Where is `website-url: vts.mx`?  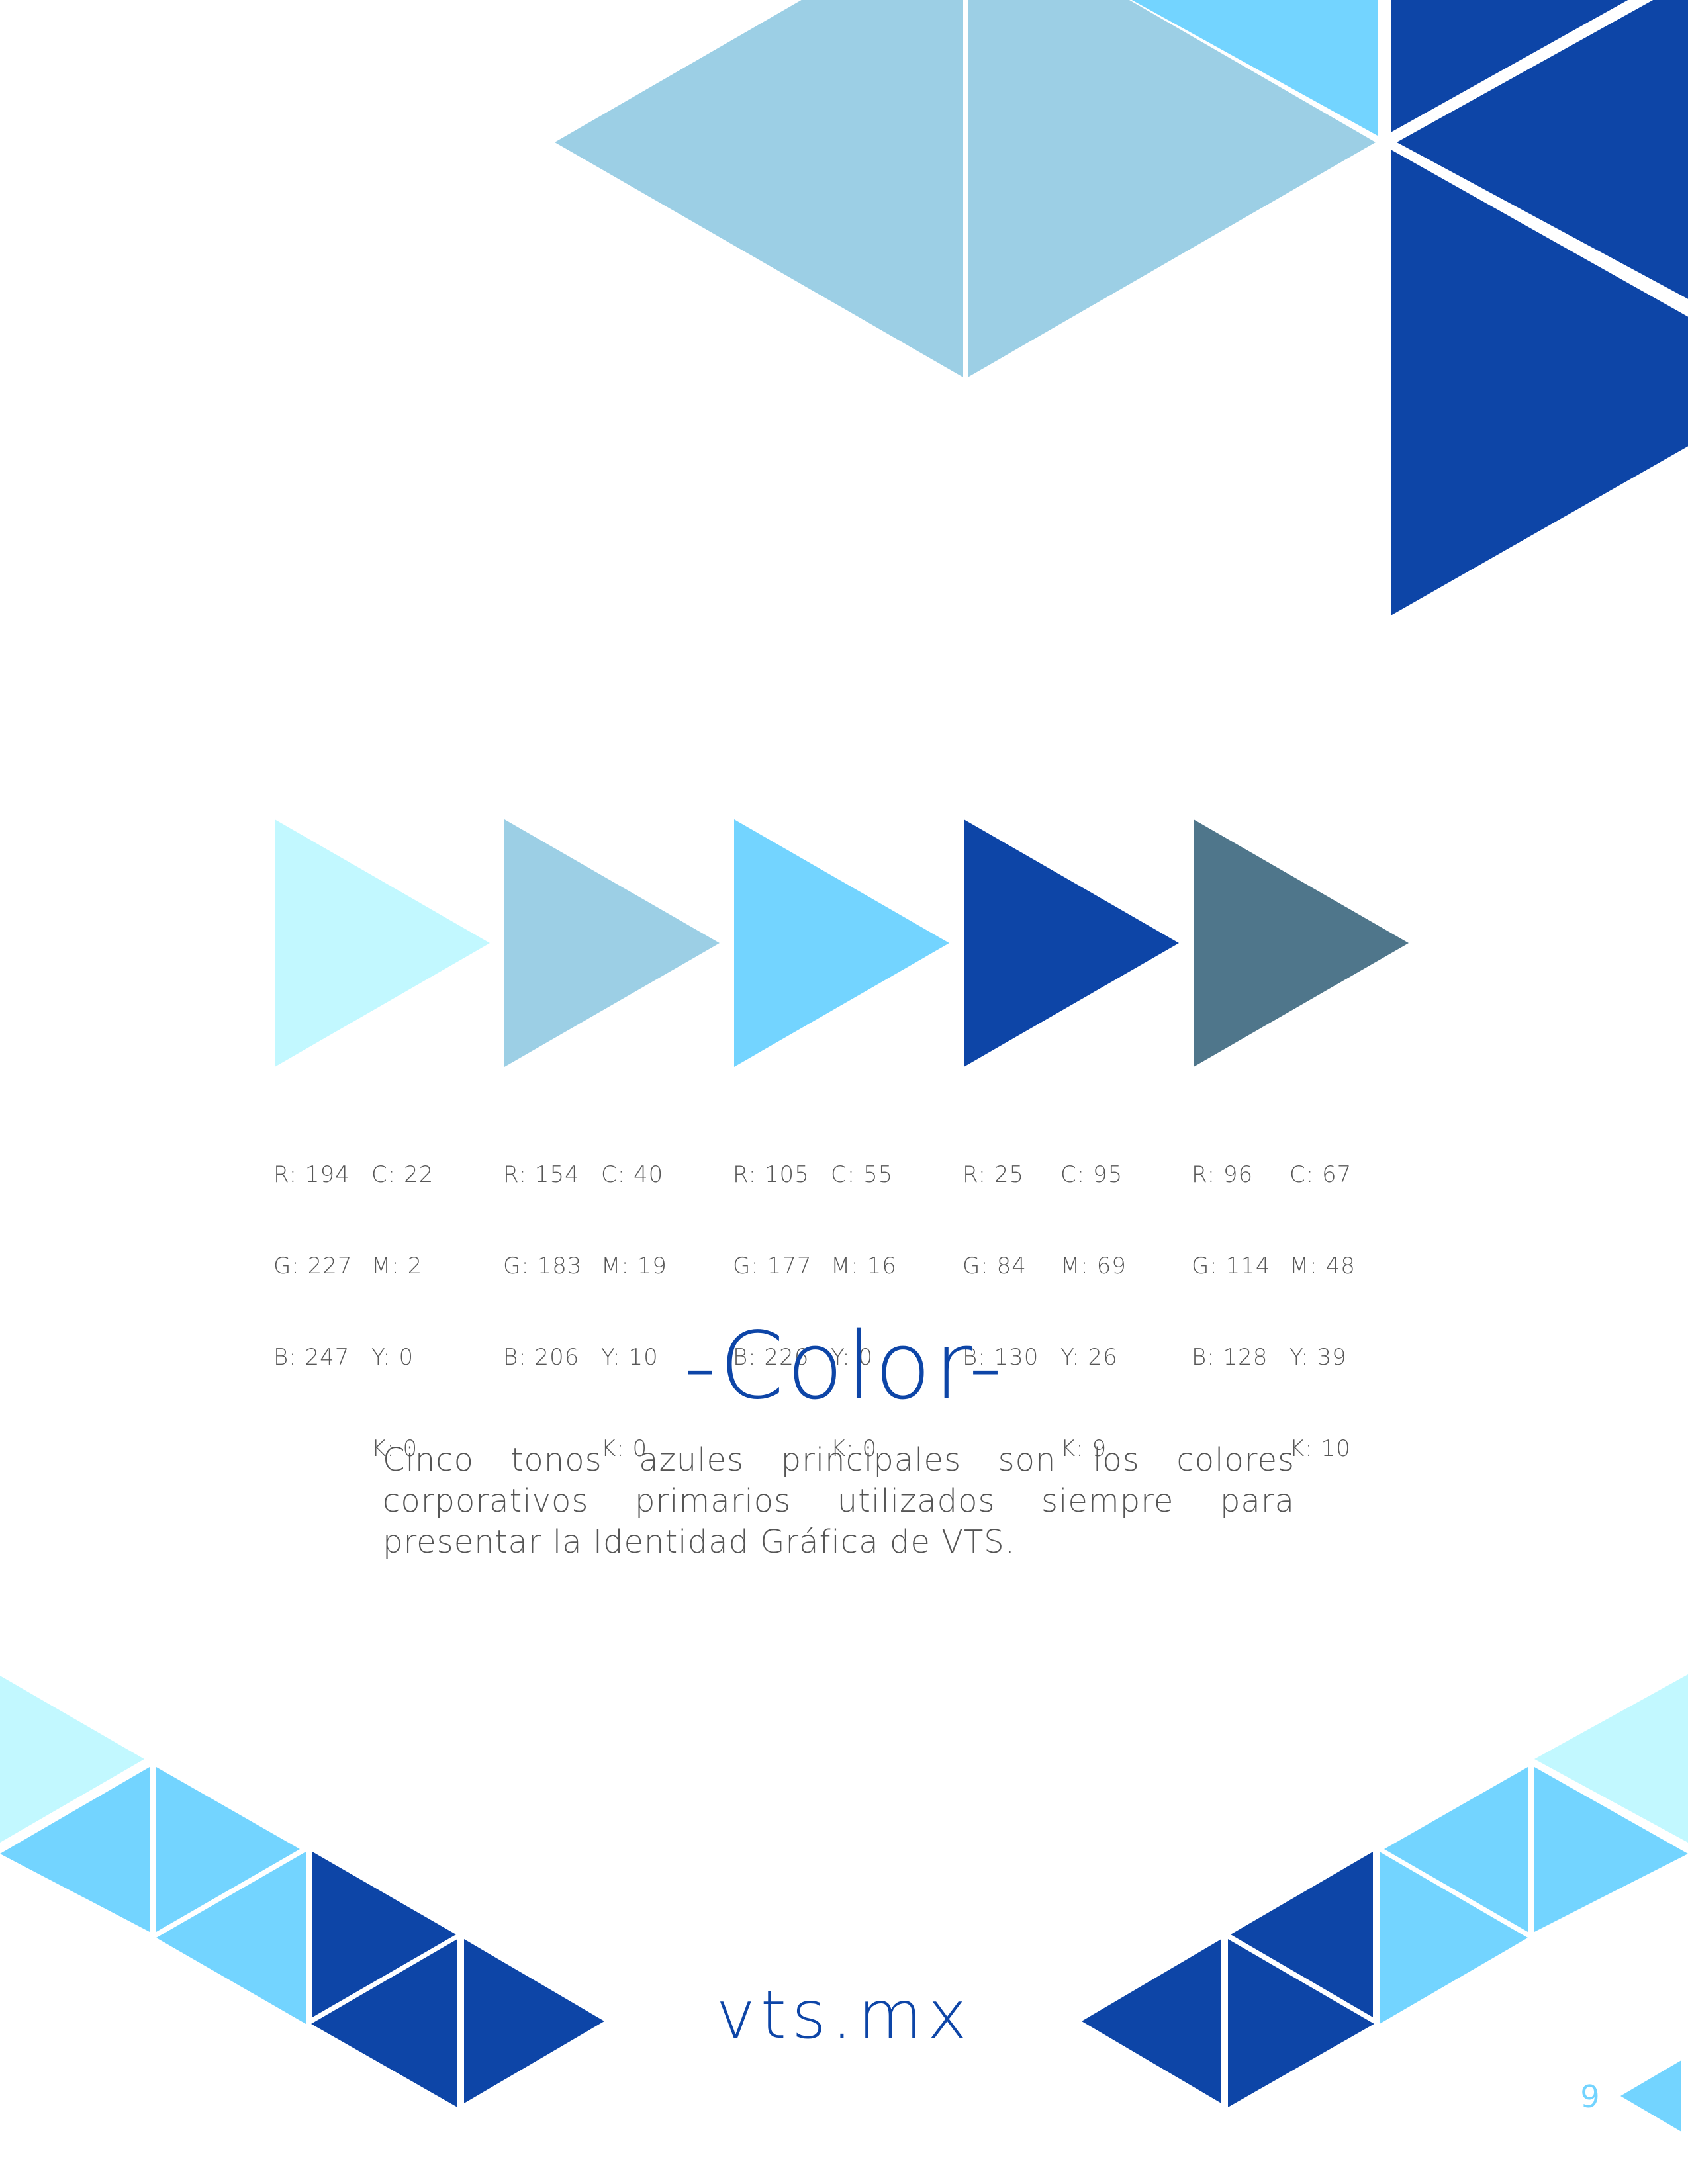 website-url: vts.mx is located at coordinates (844, 2015).